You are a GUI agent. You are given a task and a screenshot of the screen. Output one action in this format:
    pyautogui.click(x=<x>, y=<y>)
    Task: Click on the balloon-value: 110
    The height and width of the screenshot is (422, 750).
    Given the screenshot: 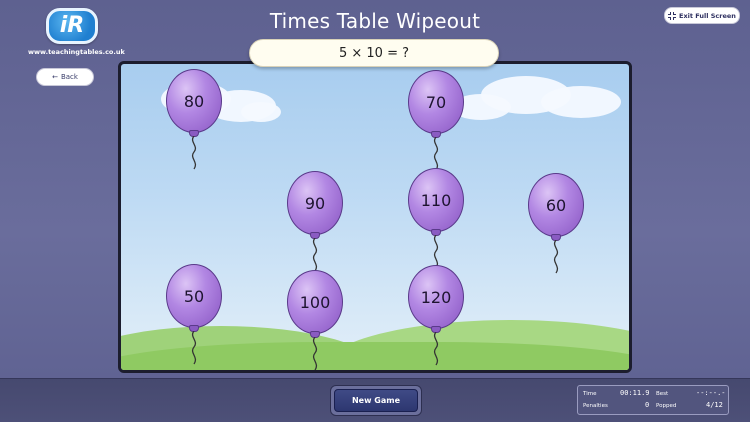 What is the action you would take?
    pyautogui.click(x=436, y=200)
    